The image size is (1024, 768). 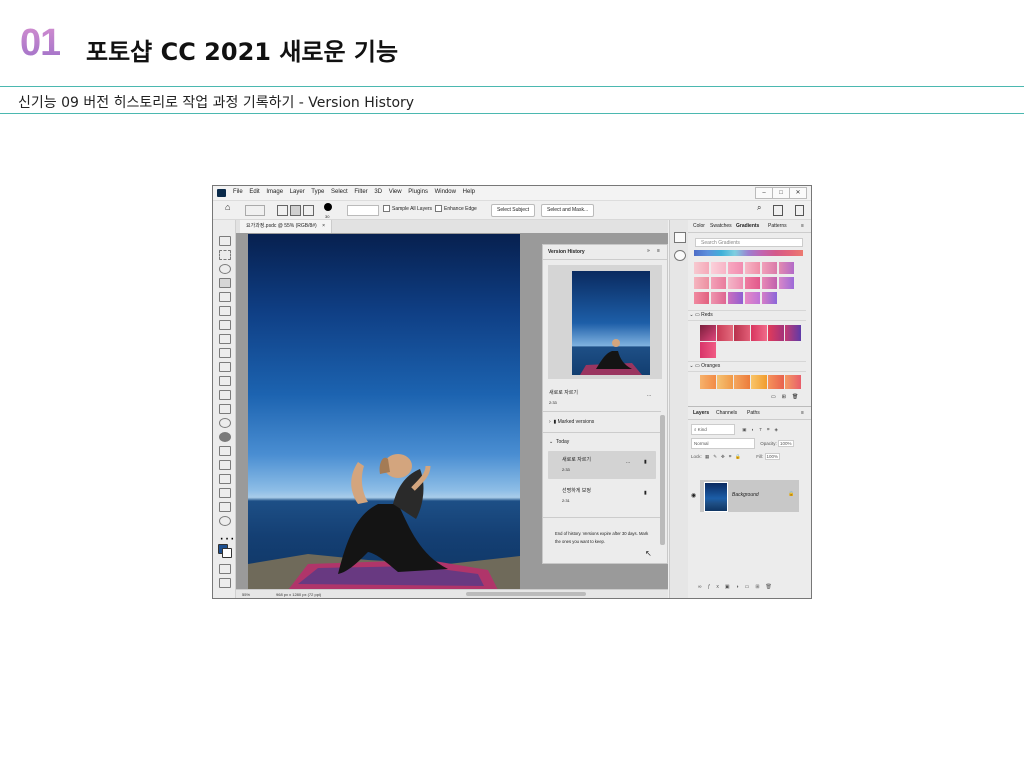 What do you see at coordinates (225, 465) in the screenshot?
I see `type-tool-icon` at bounding box center [225, 465].